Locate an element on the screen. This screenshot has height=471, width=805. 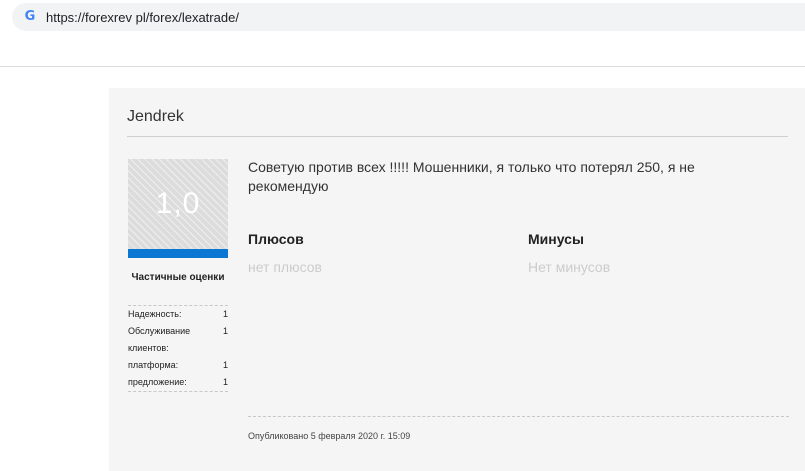
published-date: Опубликовано 5 февраля 2020 г. 15:09 is located at coordinates (329, 436).